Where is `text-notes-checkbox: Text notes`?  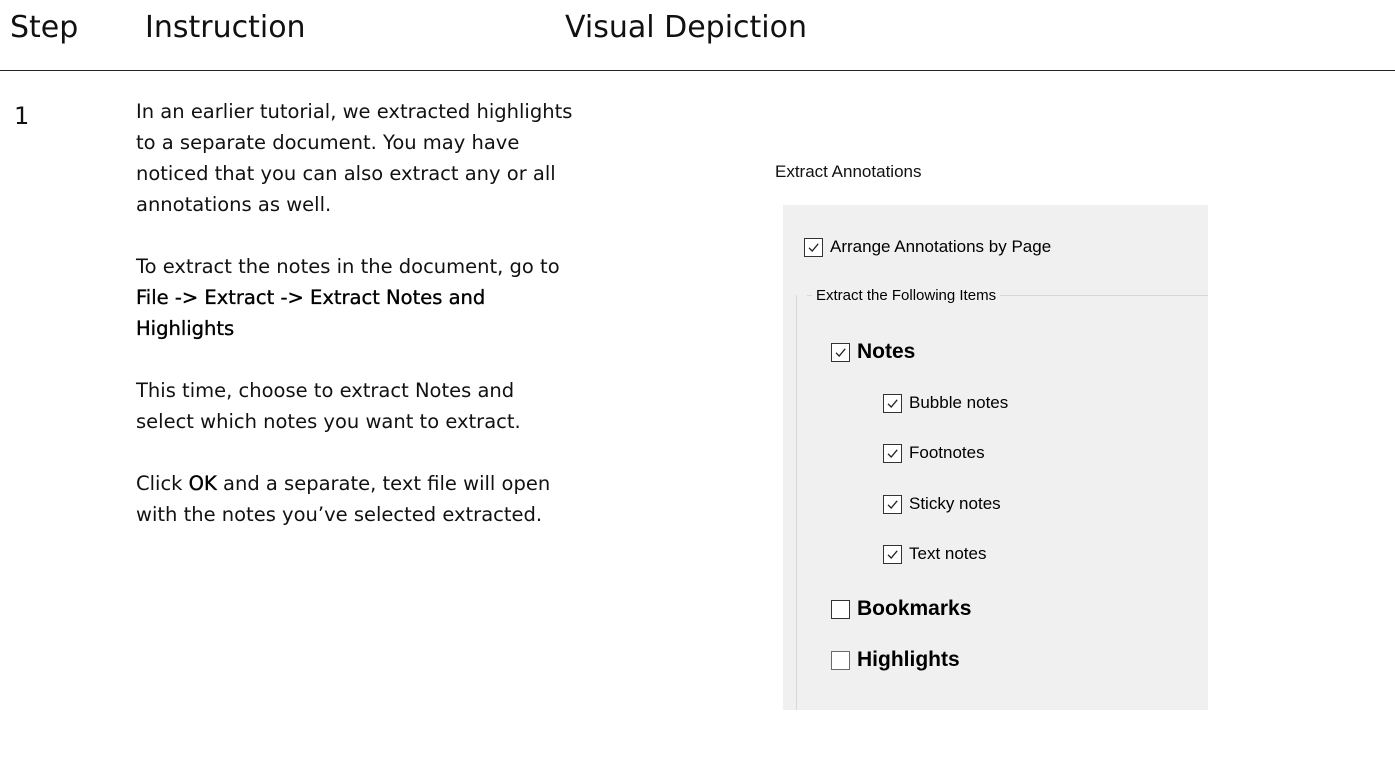 text-notes-checkbox: Text notes is located at coordinates (935, 554).